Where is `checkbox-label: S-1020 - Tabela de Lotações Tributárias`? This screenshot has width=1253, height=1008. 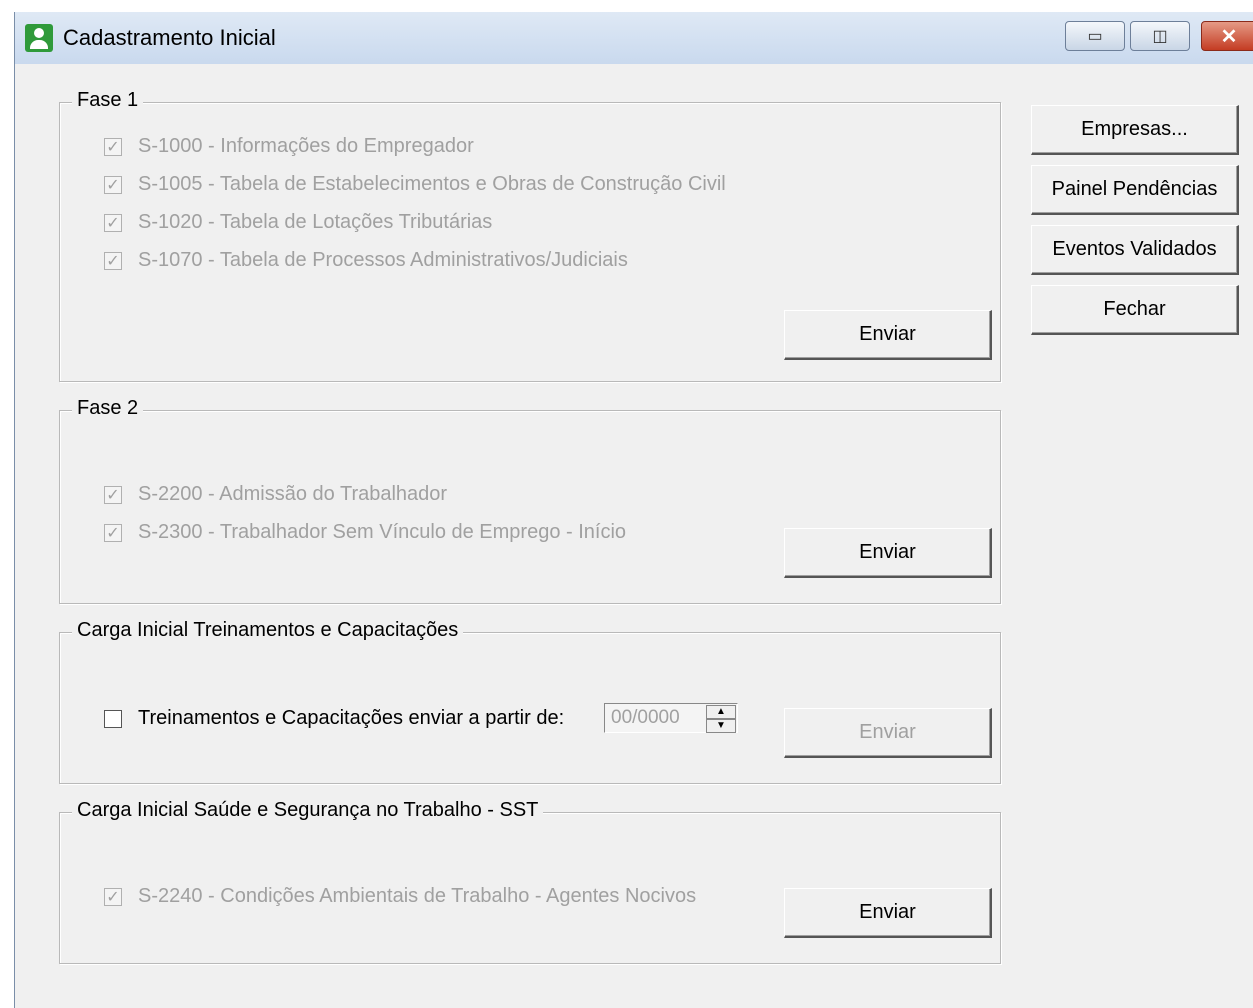 checkbox-label: S-1020 - Tabela de Lotações Tributárias is located at coordinates (315, 222).